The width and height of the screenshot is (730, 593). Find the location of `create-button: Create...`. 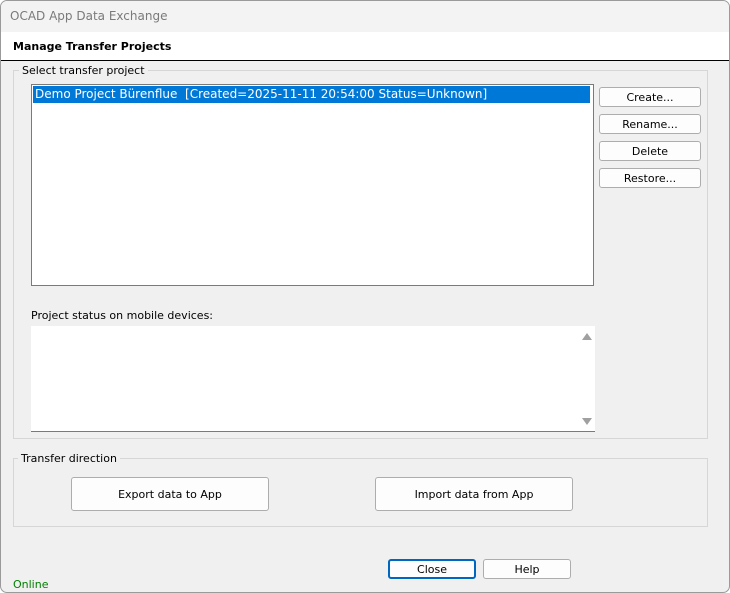

create-button: Create... is located at coordinates (650, 97).